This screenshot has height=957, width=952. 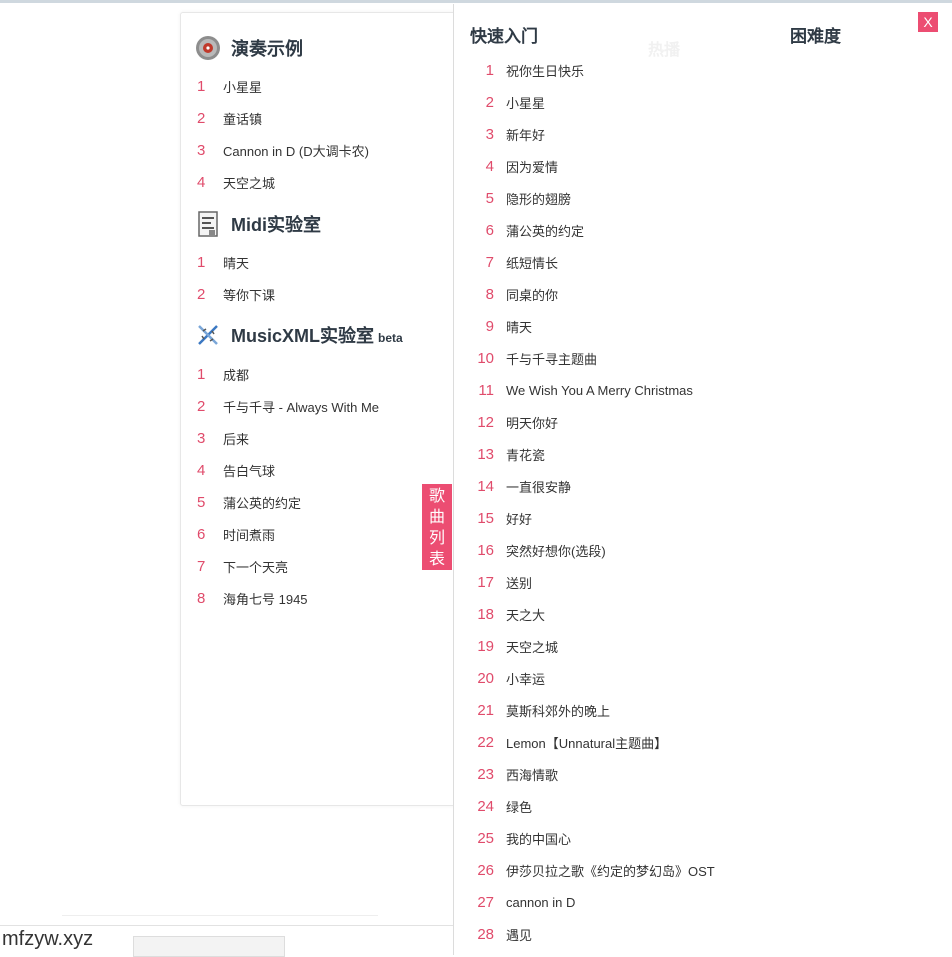 I want to click on song-item: 1 晴天, so click(x=235, y=262).